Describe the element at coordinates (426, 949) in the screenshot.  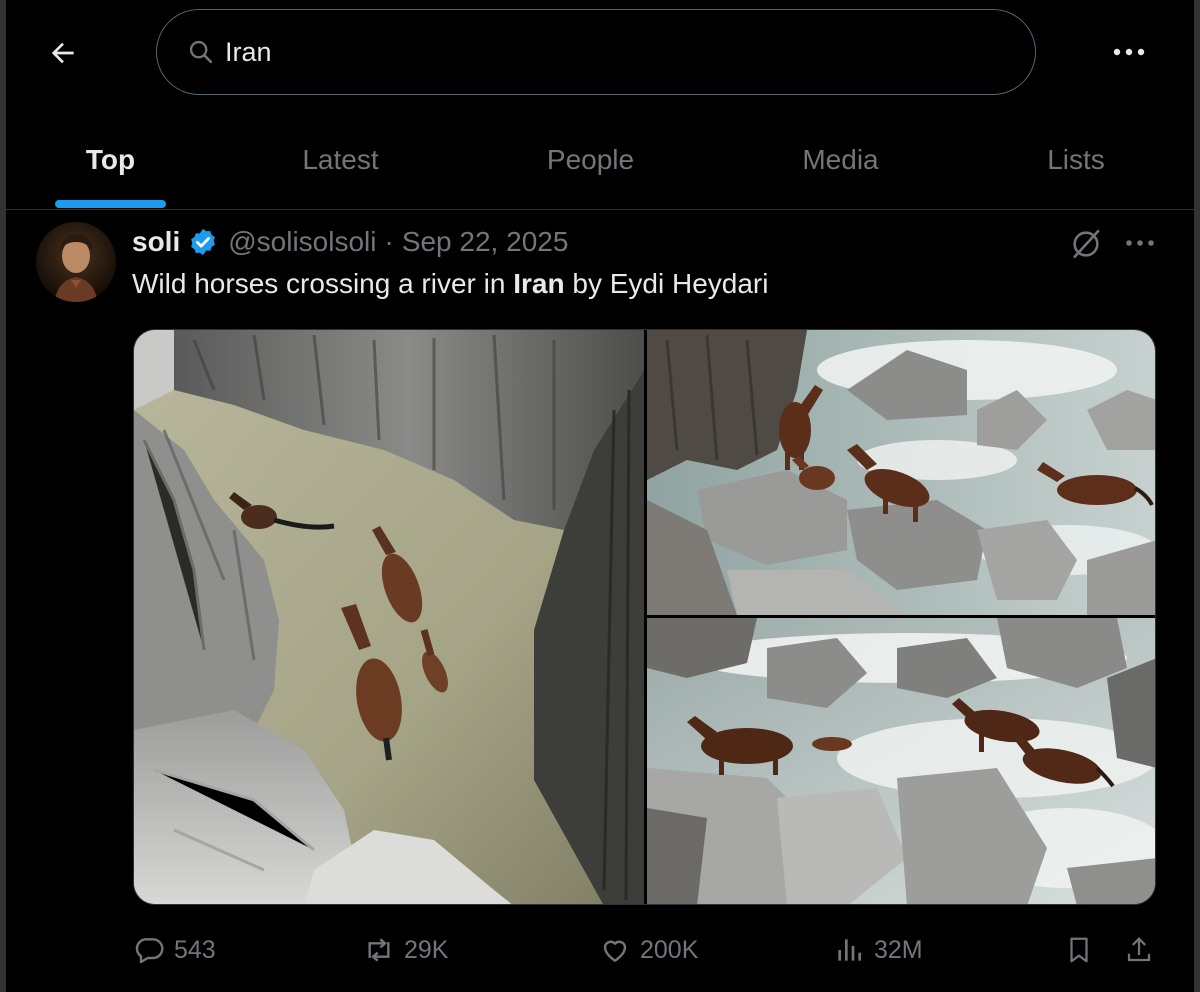
I see `repost-count: 29K` at that location.